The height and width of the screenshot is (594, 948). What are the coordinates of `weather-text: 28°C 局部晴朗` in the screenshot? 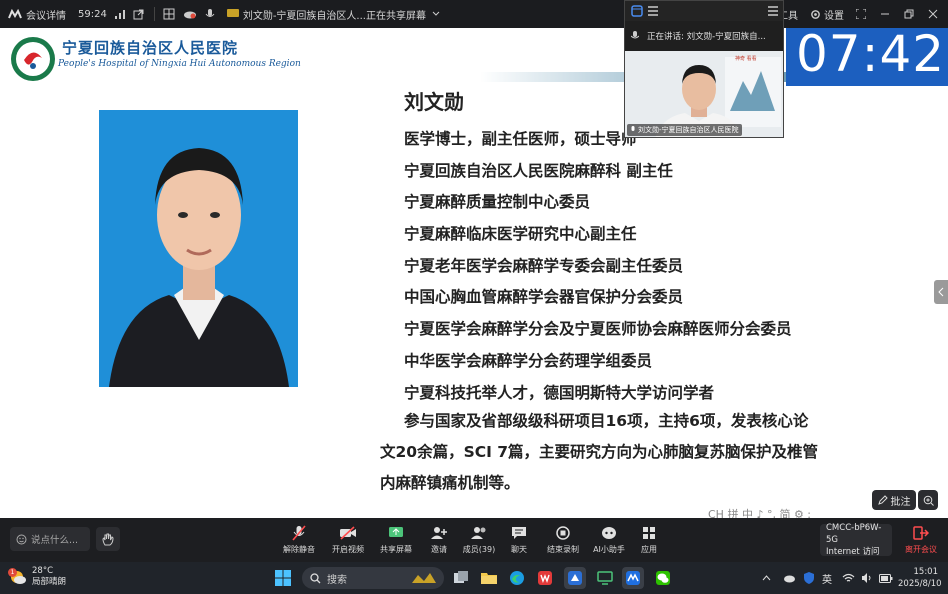 It's located at (49, 577).